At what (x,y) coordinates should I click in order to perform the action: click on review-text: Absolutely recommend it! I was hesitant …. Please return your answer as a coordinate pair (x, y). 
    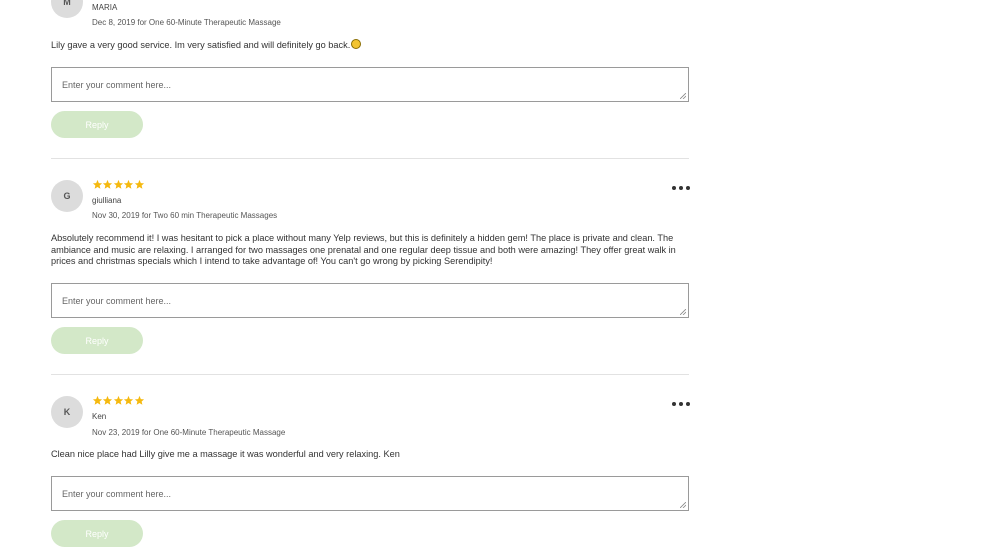
    Looking at the image, I should click on (363, 249).